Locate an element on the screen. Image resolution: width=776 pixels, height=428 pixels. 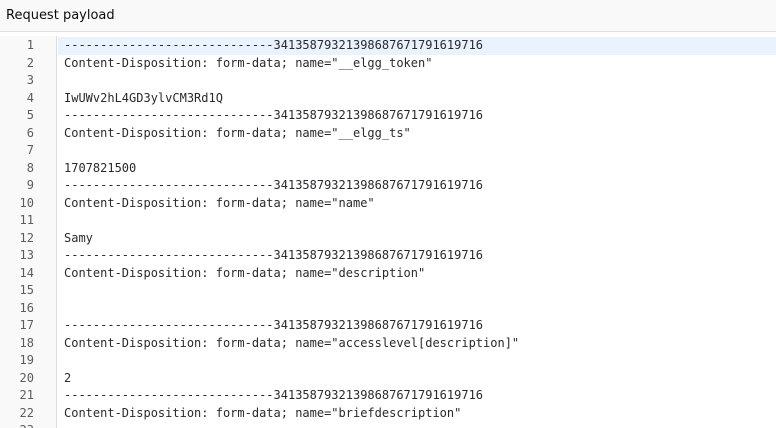
panel-header: Request payload is located at coordinates (388, 16).